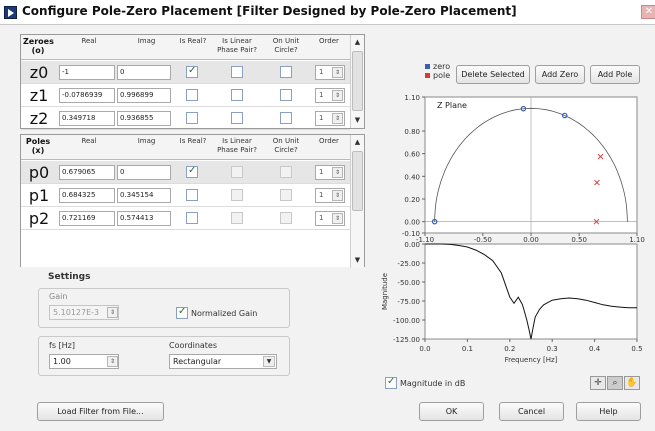  I want to click on ok-button: OK, so click(451, 411).